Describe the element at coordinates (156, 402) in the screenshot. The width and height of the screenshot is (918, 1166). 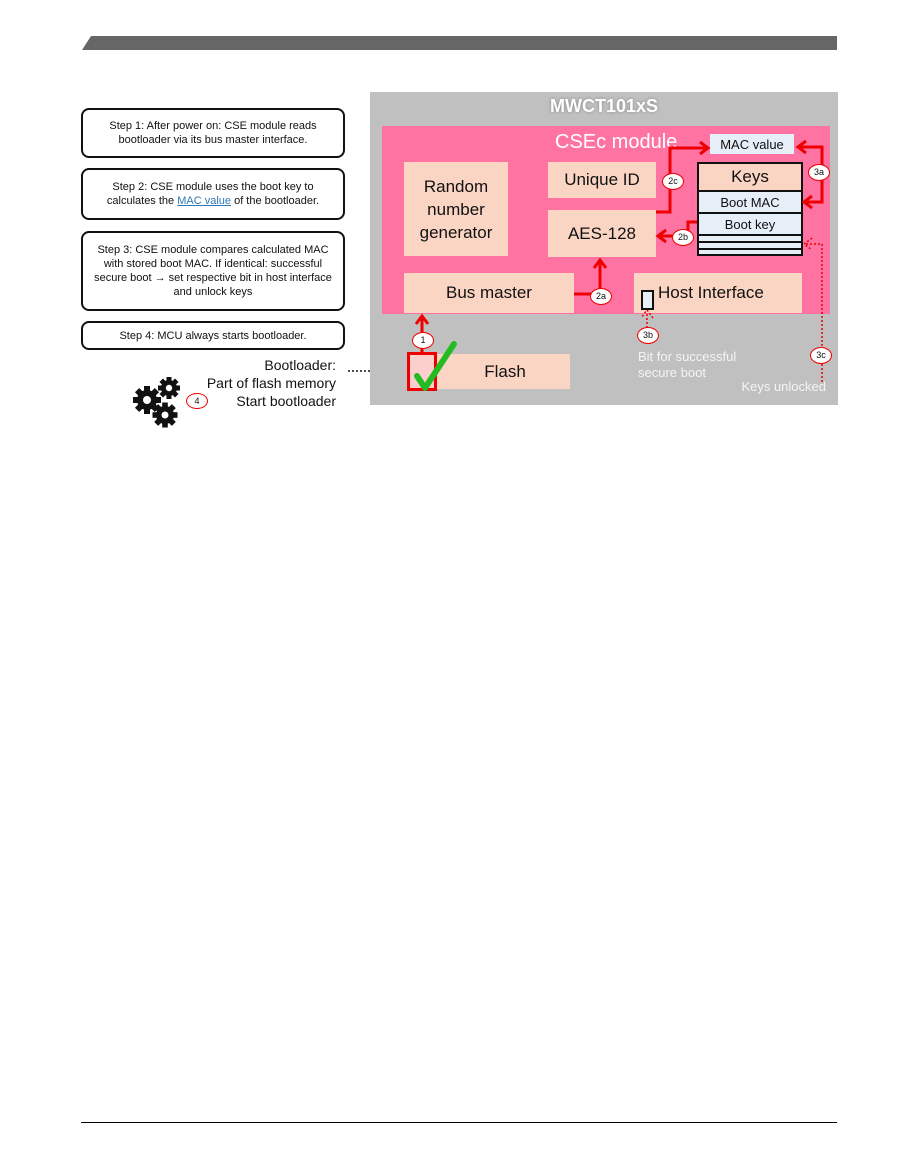
I see `gears-icon` at that location.